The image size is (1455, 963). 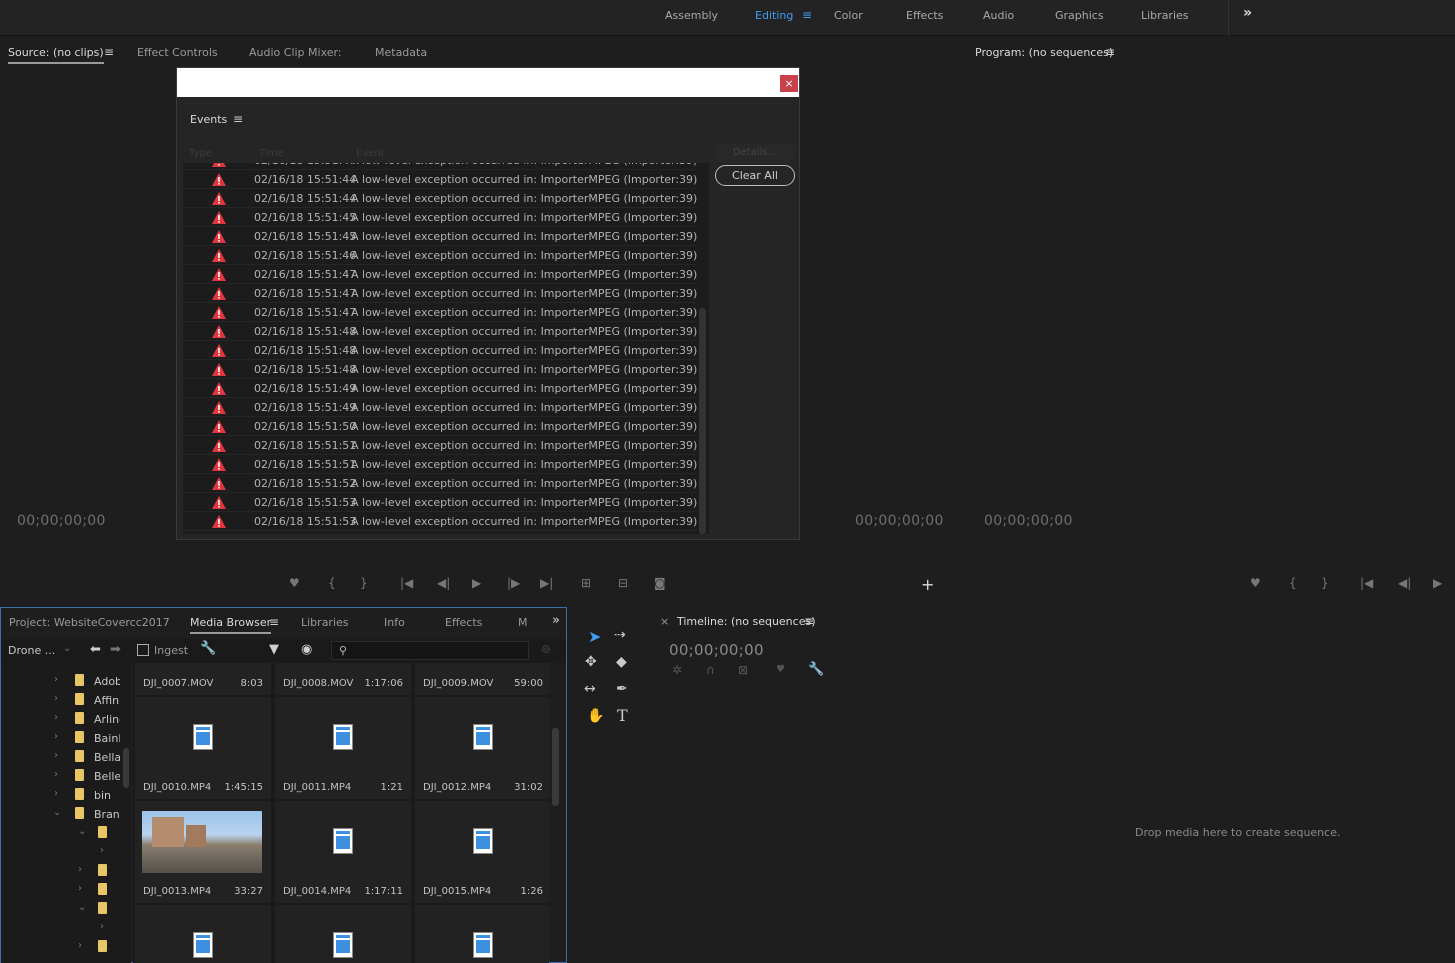 What do you see at coordinates (586, 583) in the screenshot?
I see `insert-icon: ⊞` at bounding box center [586, 583].